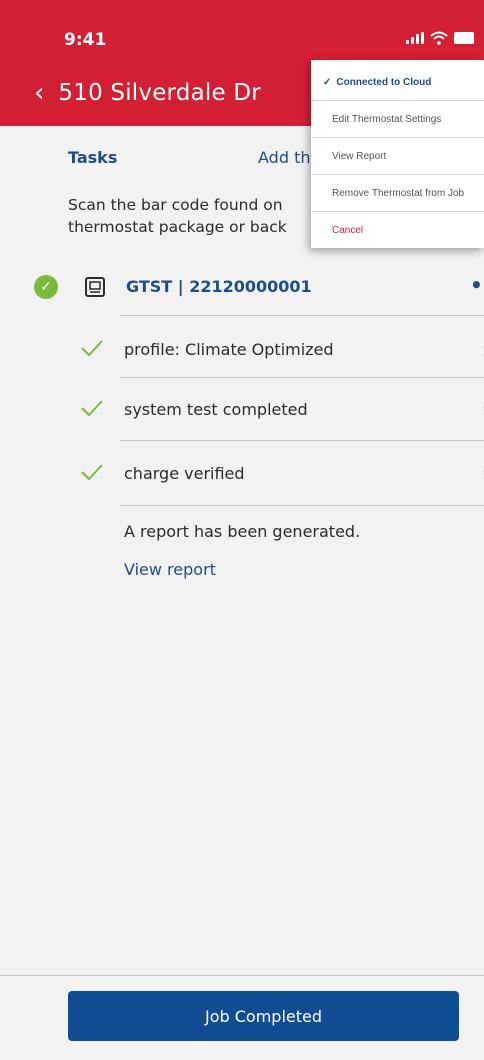  Describe the element at coordinates (284, 157) in the screenshot. I see `add-thermostat-link: Add th` at that location.